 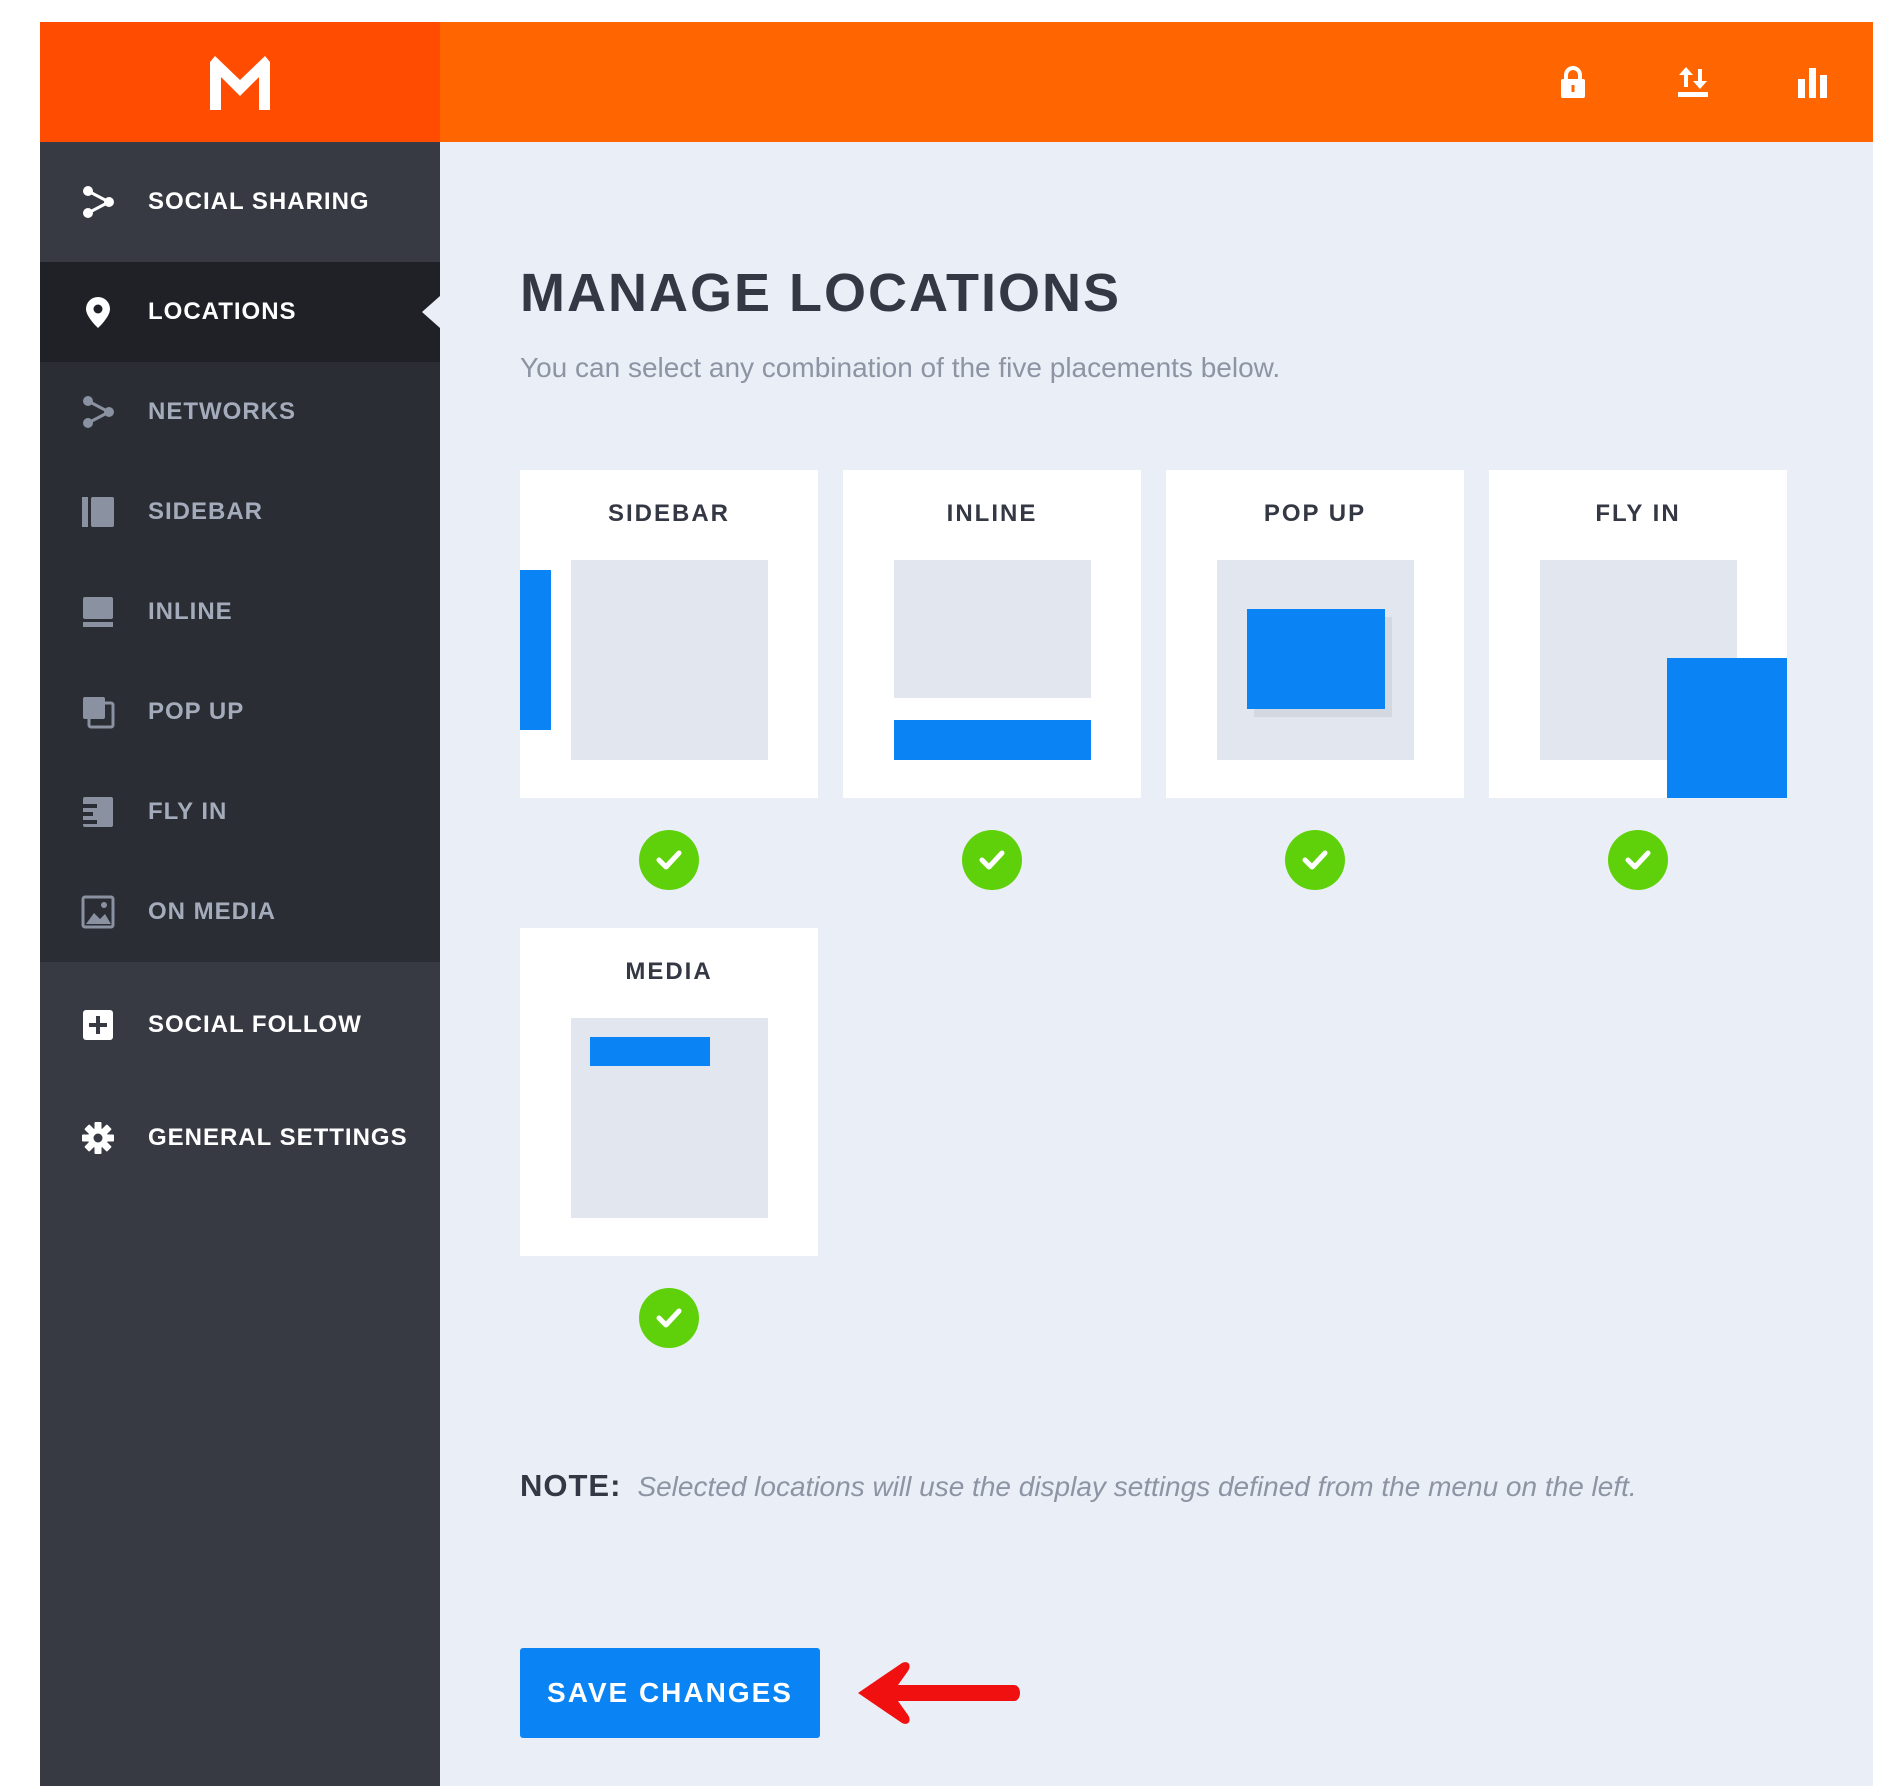 I want to click on sidebar-item-fly-in: FLY IN, so click(x=240, y=812).